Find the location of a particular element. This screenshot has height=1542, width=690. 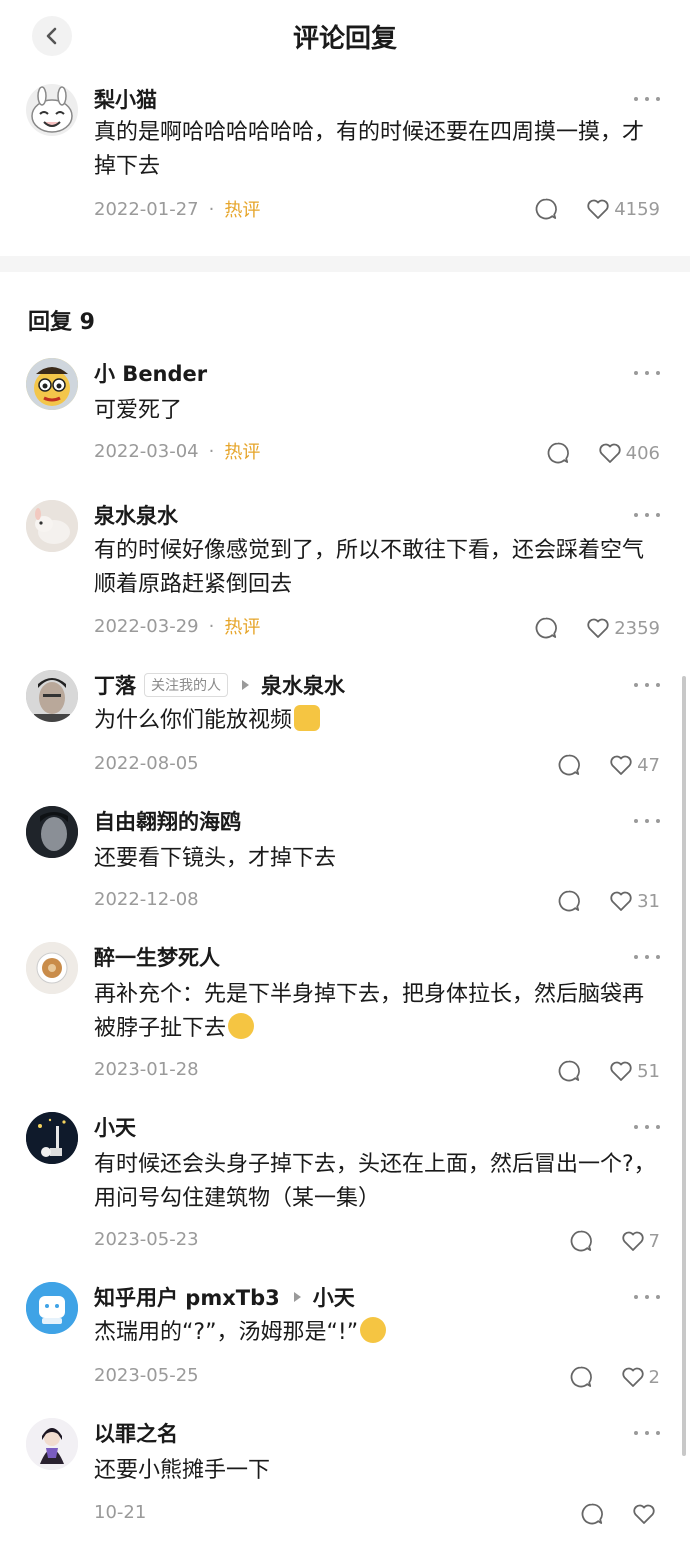

section-divider is located at coordinates (345, 264).